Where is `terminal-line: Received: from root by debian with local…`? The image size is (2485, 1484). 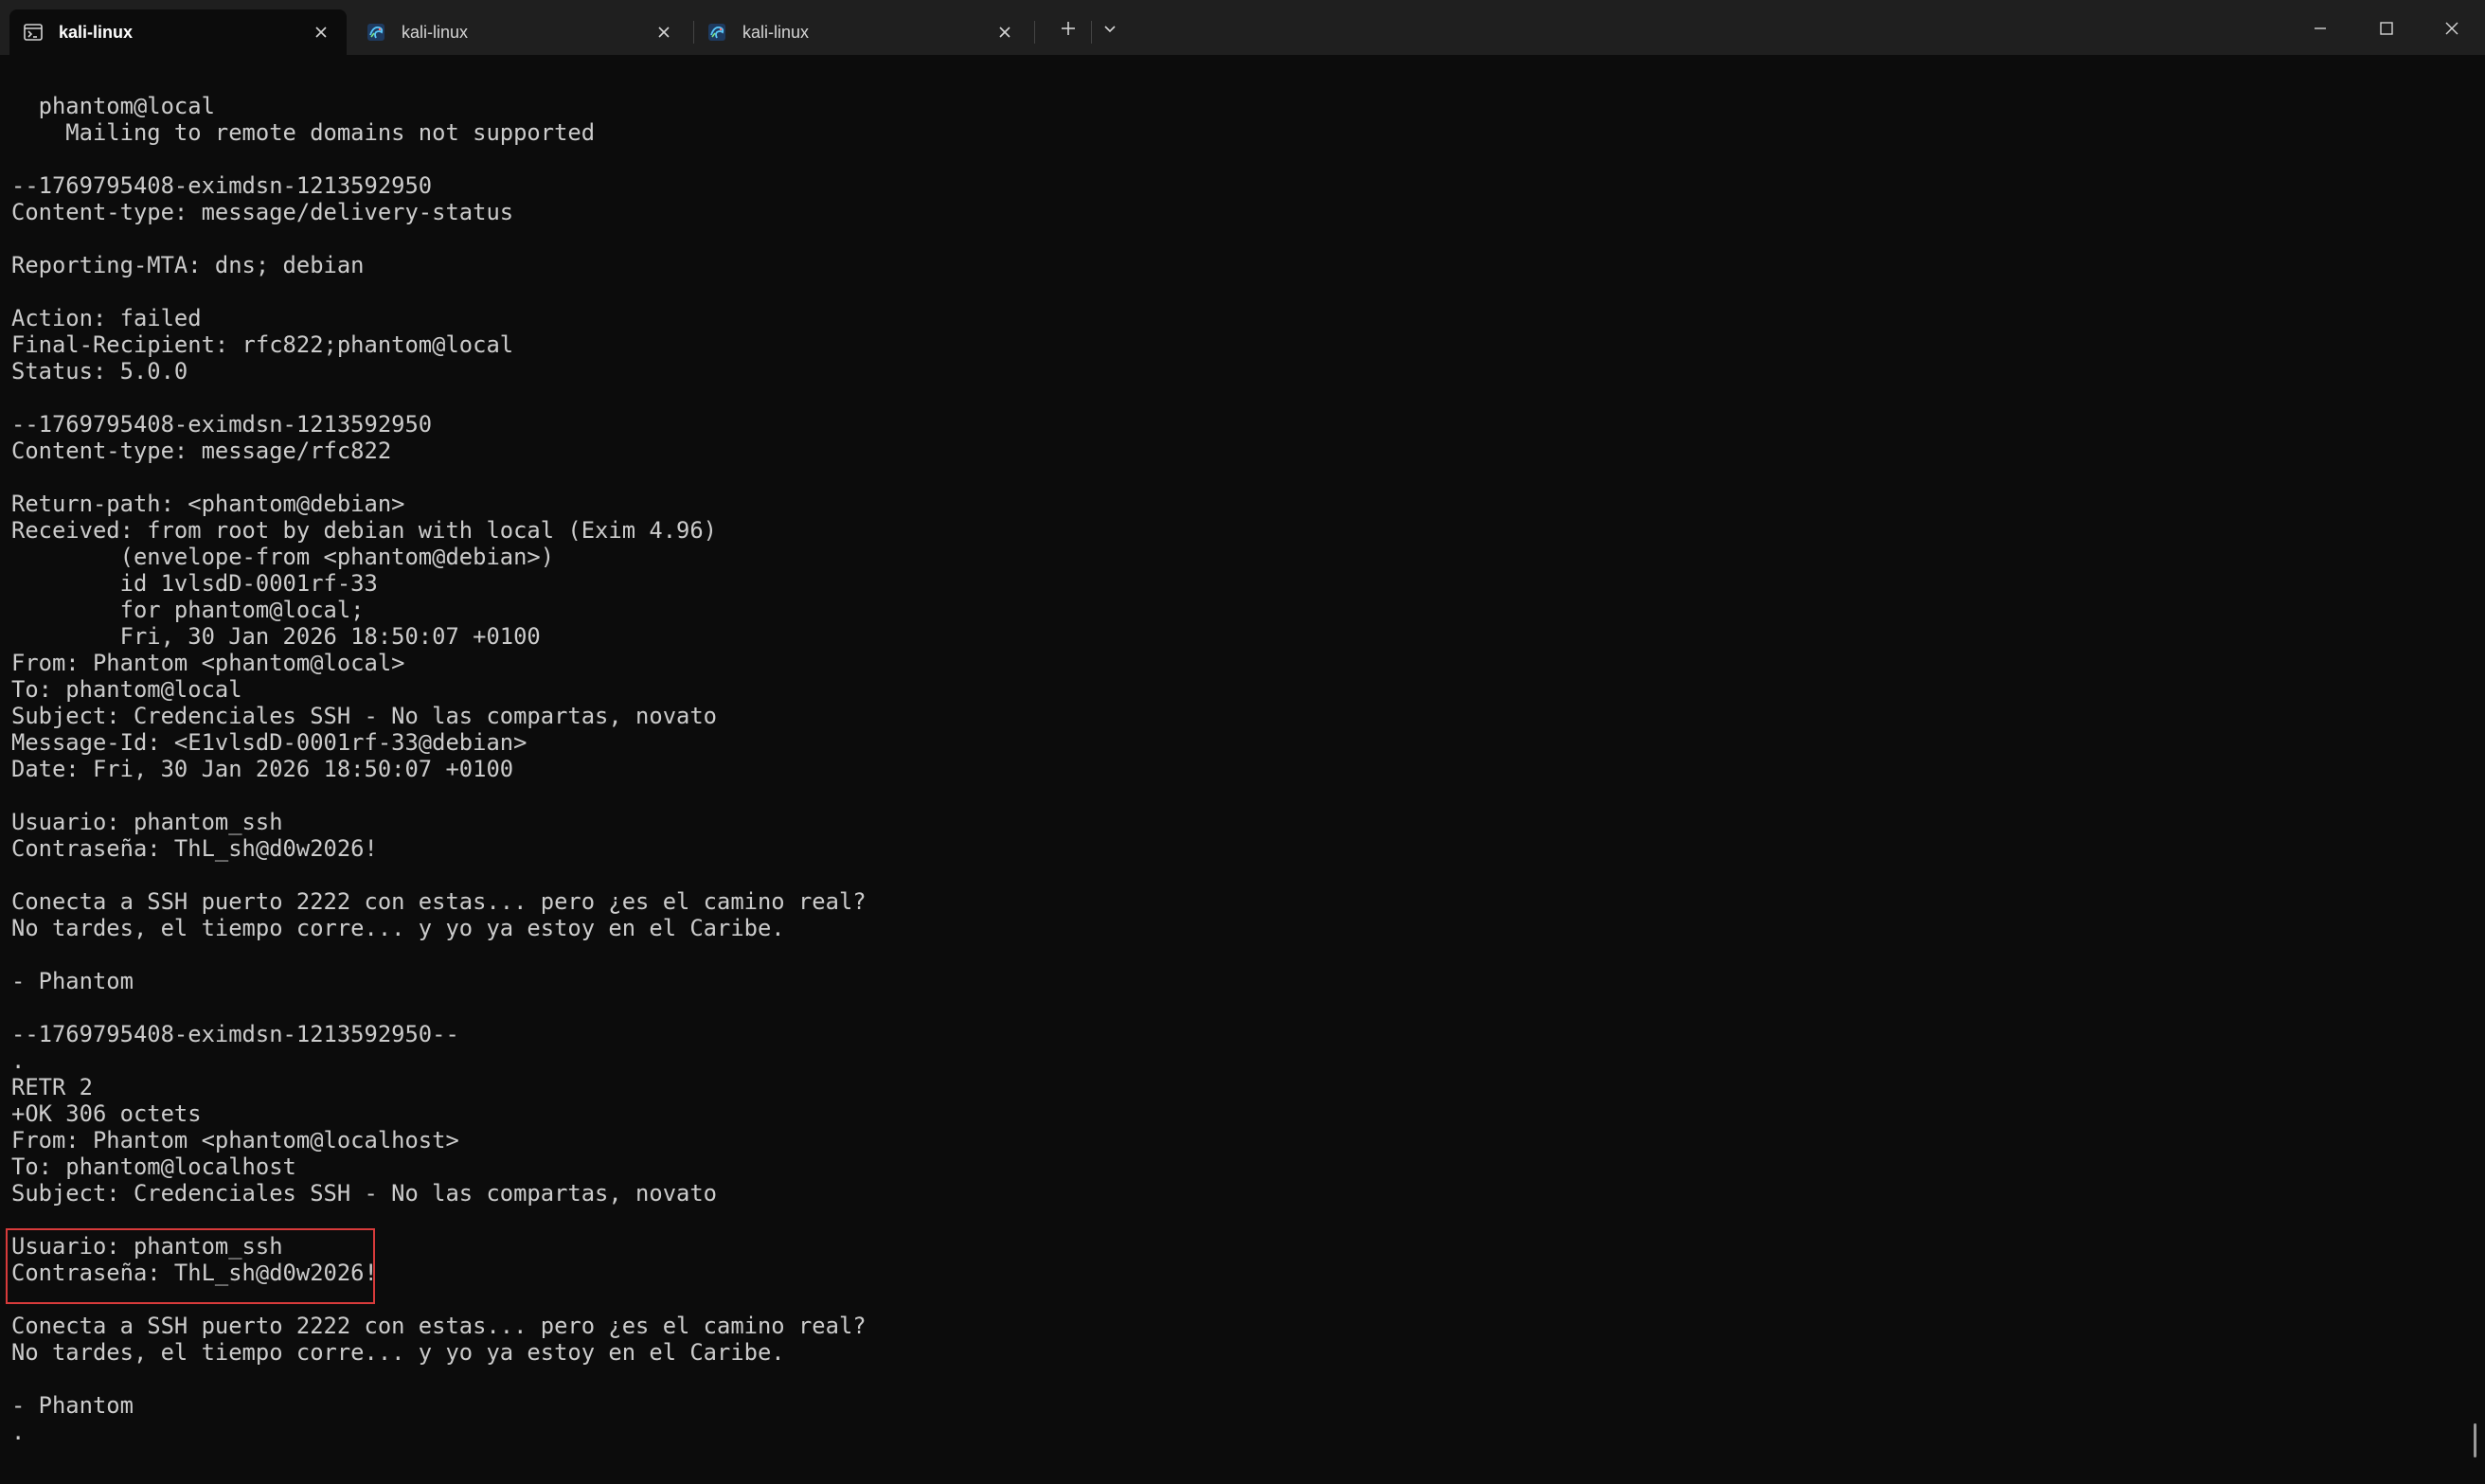
terminal-line: Received: from root by debian with local… is located at coordinates (364, 530).